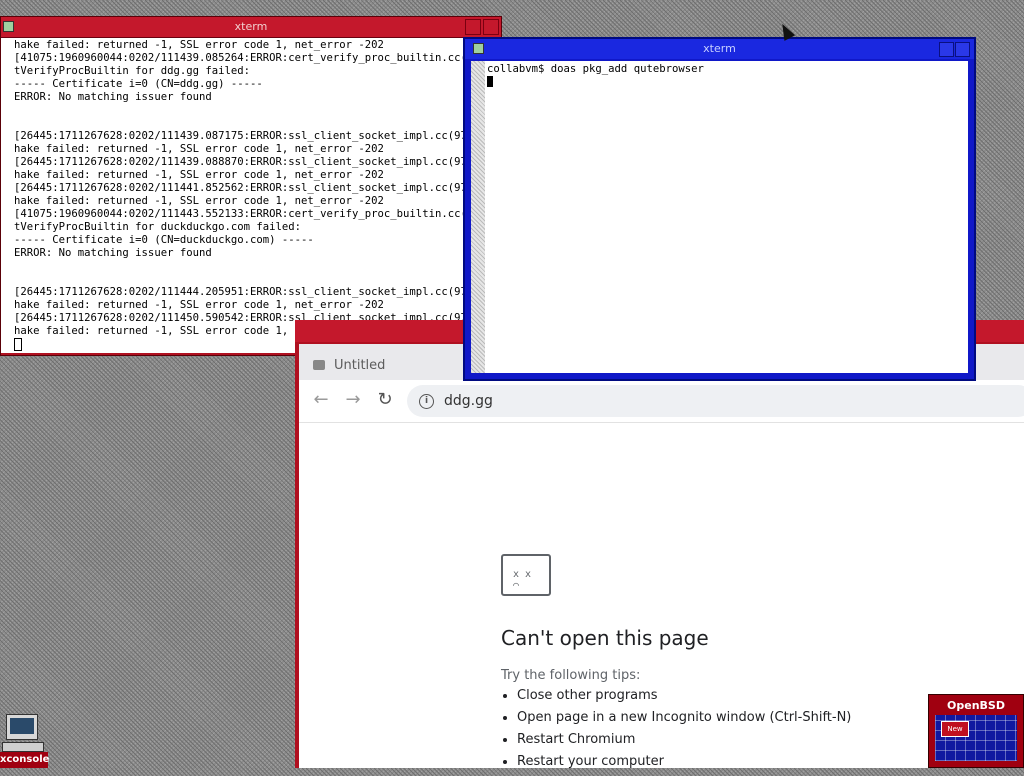 The width and height of the screenshot is (1024, 776). What do you see at coordinates (571, 675) in the screenshot?
I see `tips-label: Try the following tips:` at bounding box center [571, 675].